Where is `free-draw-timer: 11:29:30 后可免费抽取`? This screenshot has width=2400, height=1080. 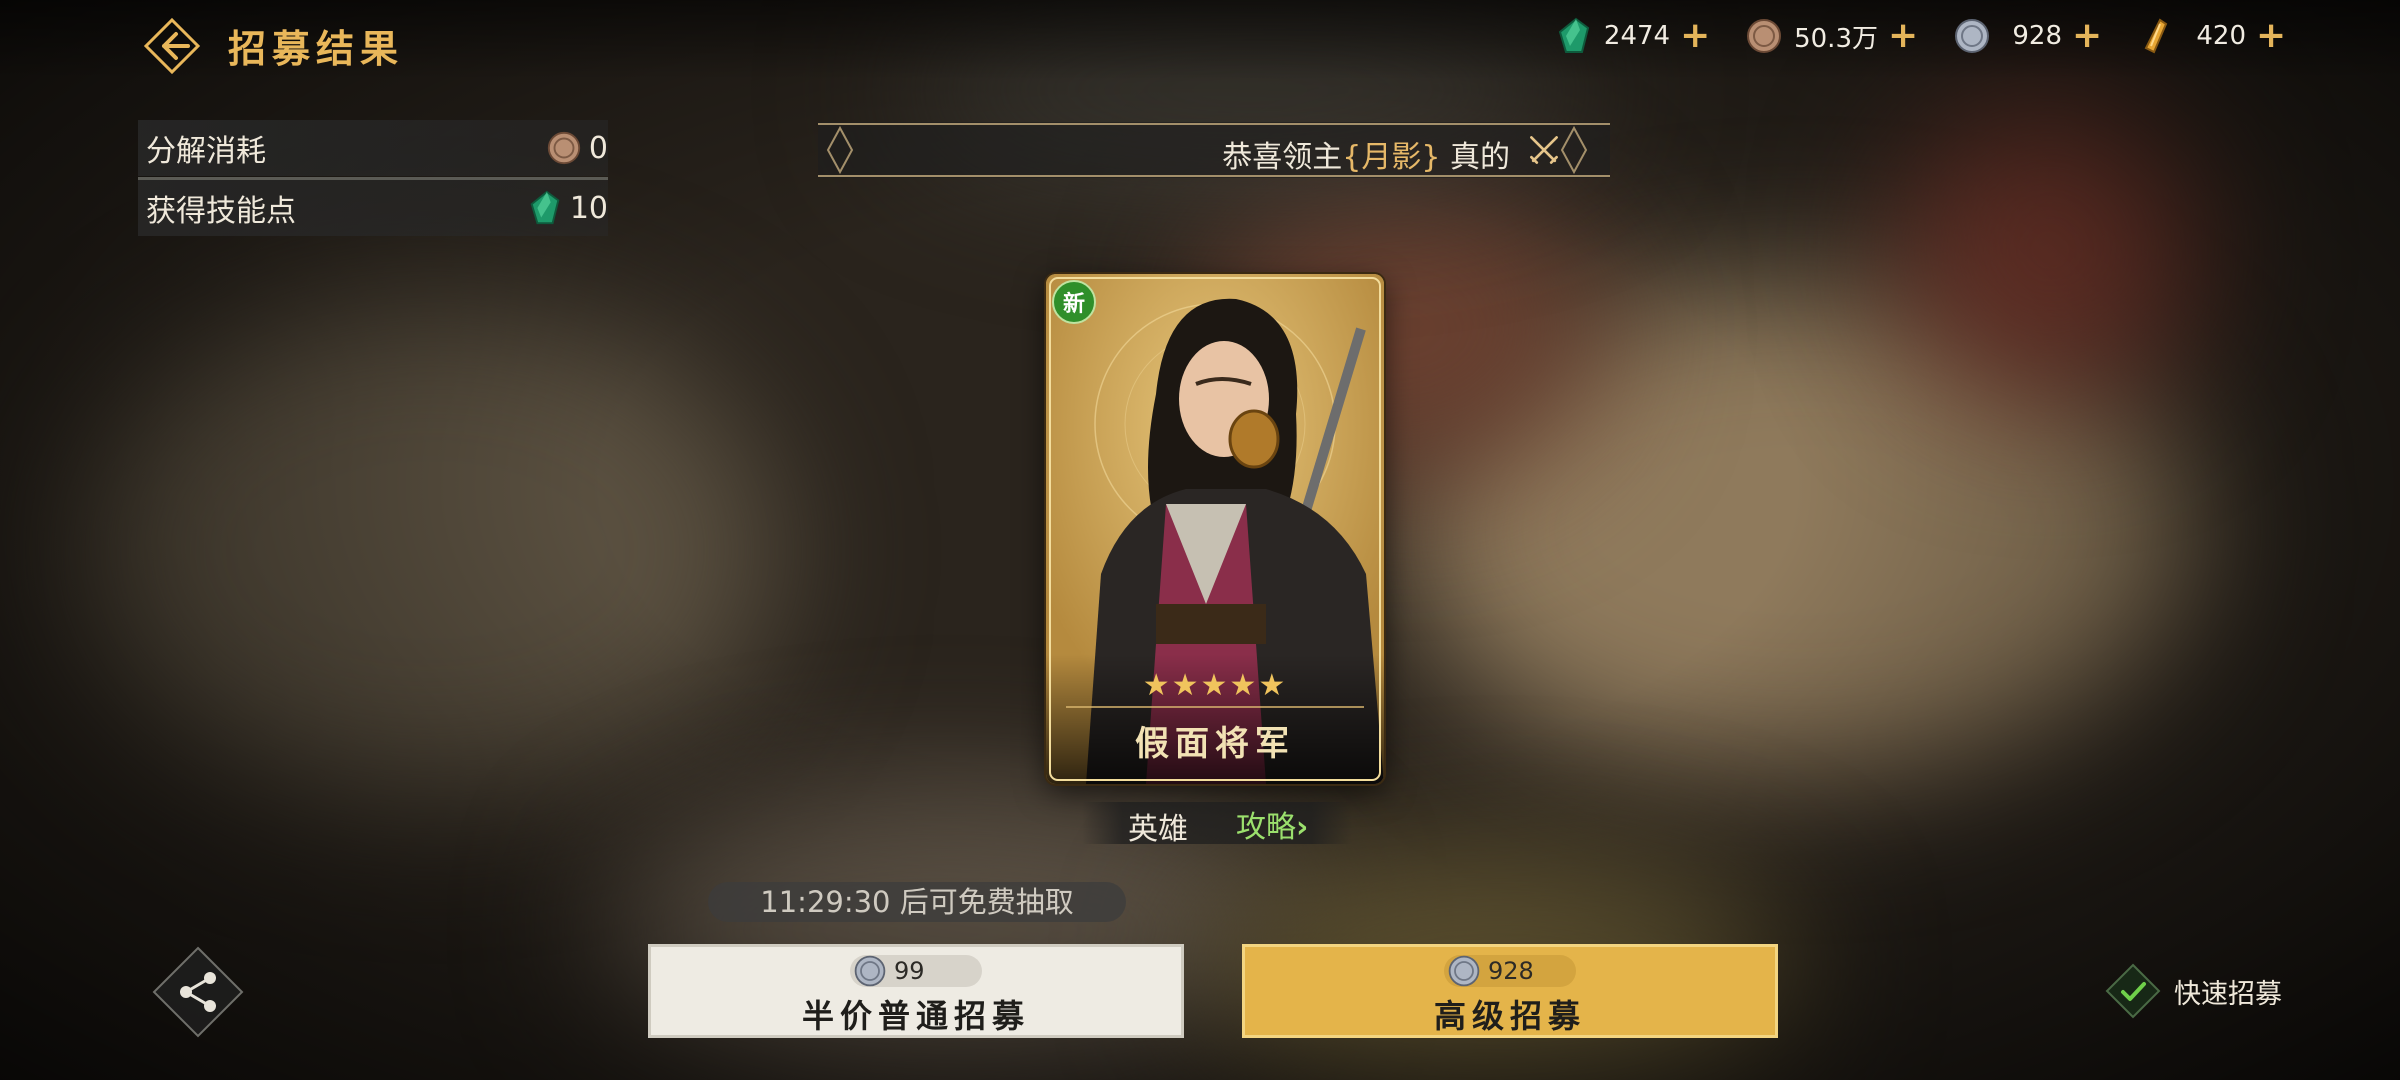 free-draw-timer: 11:29:30 后可免费抽取 is located at coordinates (917, 902).